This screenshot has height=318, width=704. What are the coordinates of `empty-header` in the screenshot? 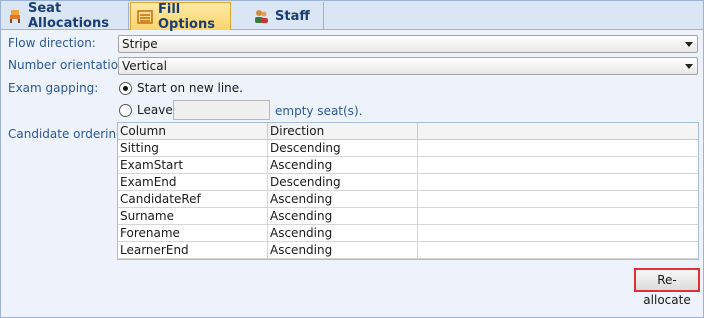 It's located at (558, 131).